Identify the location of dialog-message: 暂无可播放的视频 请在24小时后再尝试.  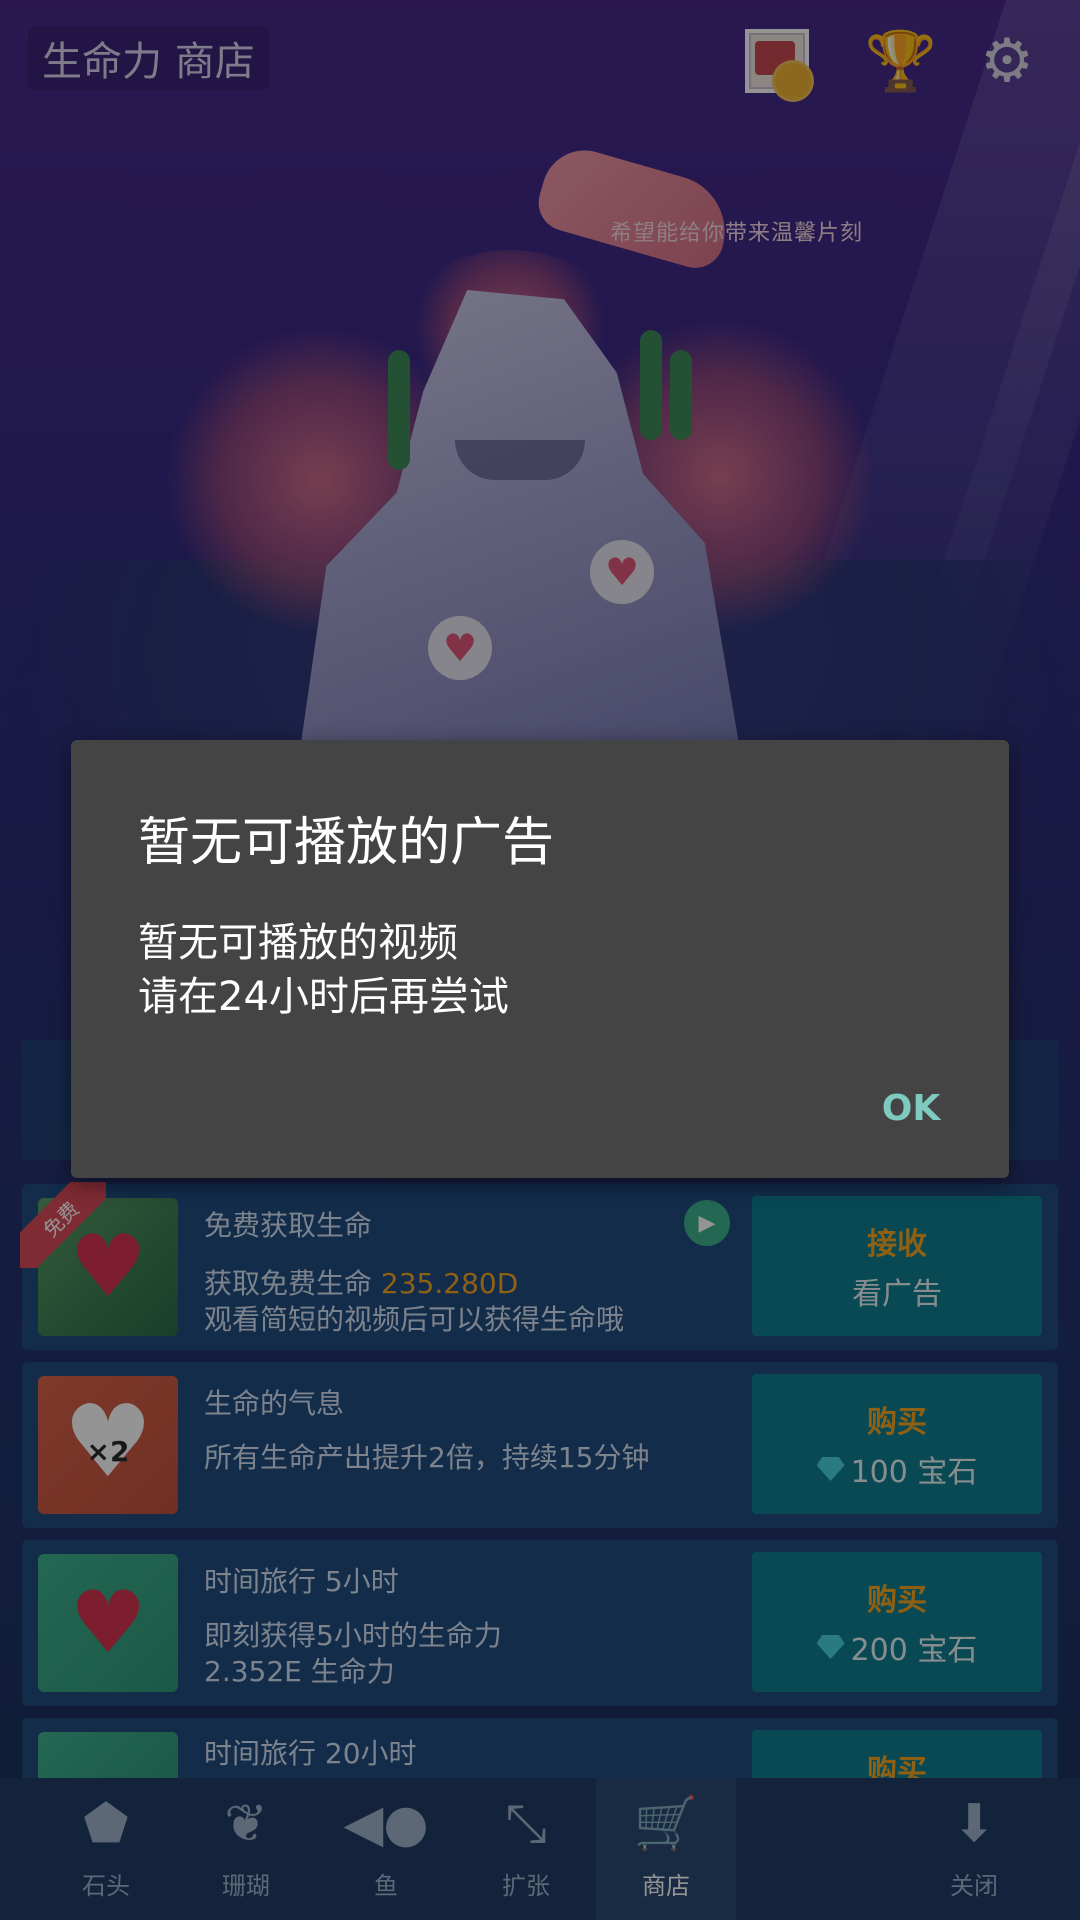
(323, 970).